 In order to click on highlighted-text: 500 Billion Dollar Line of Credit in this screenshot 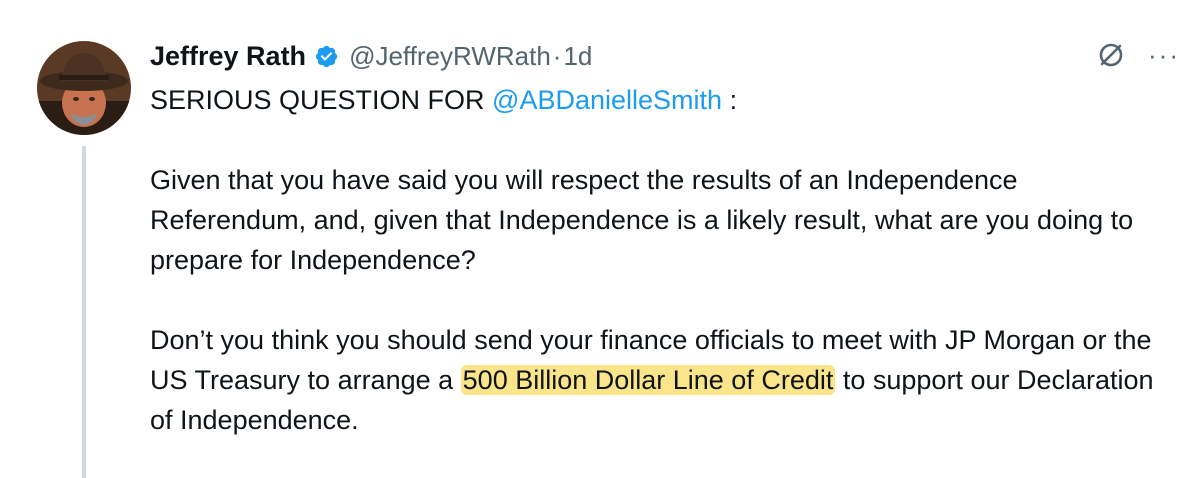, I will do `click(648, 380)`.